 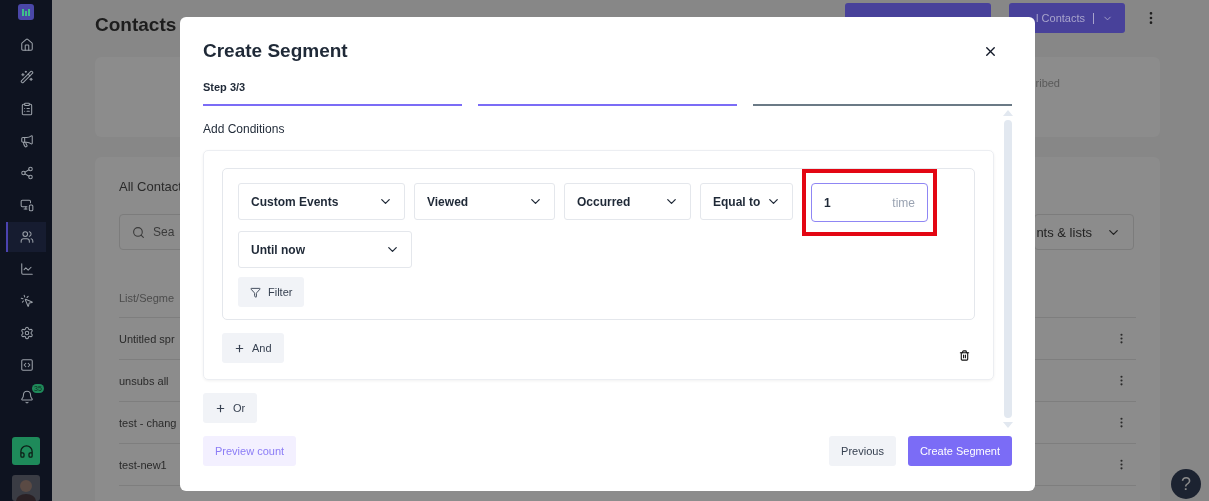 What do you see at coordinates (325, 249) in the screenshot?
I see `condition-select: Until now` at bounding box center [325, 249].